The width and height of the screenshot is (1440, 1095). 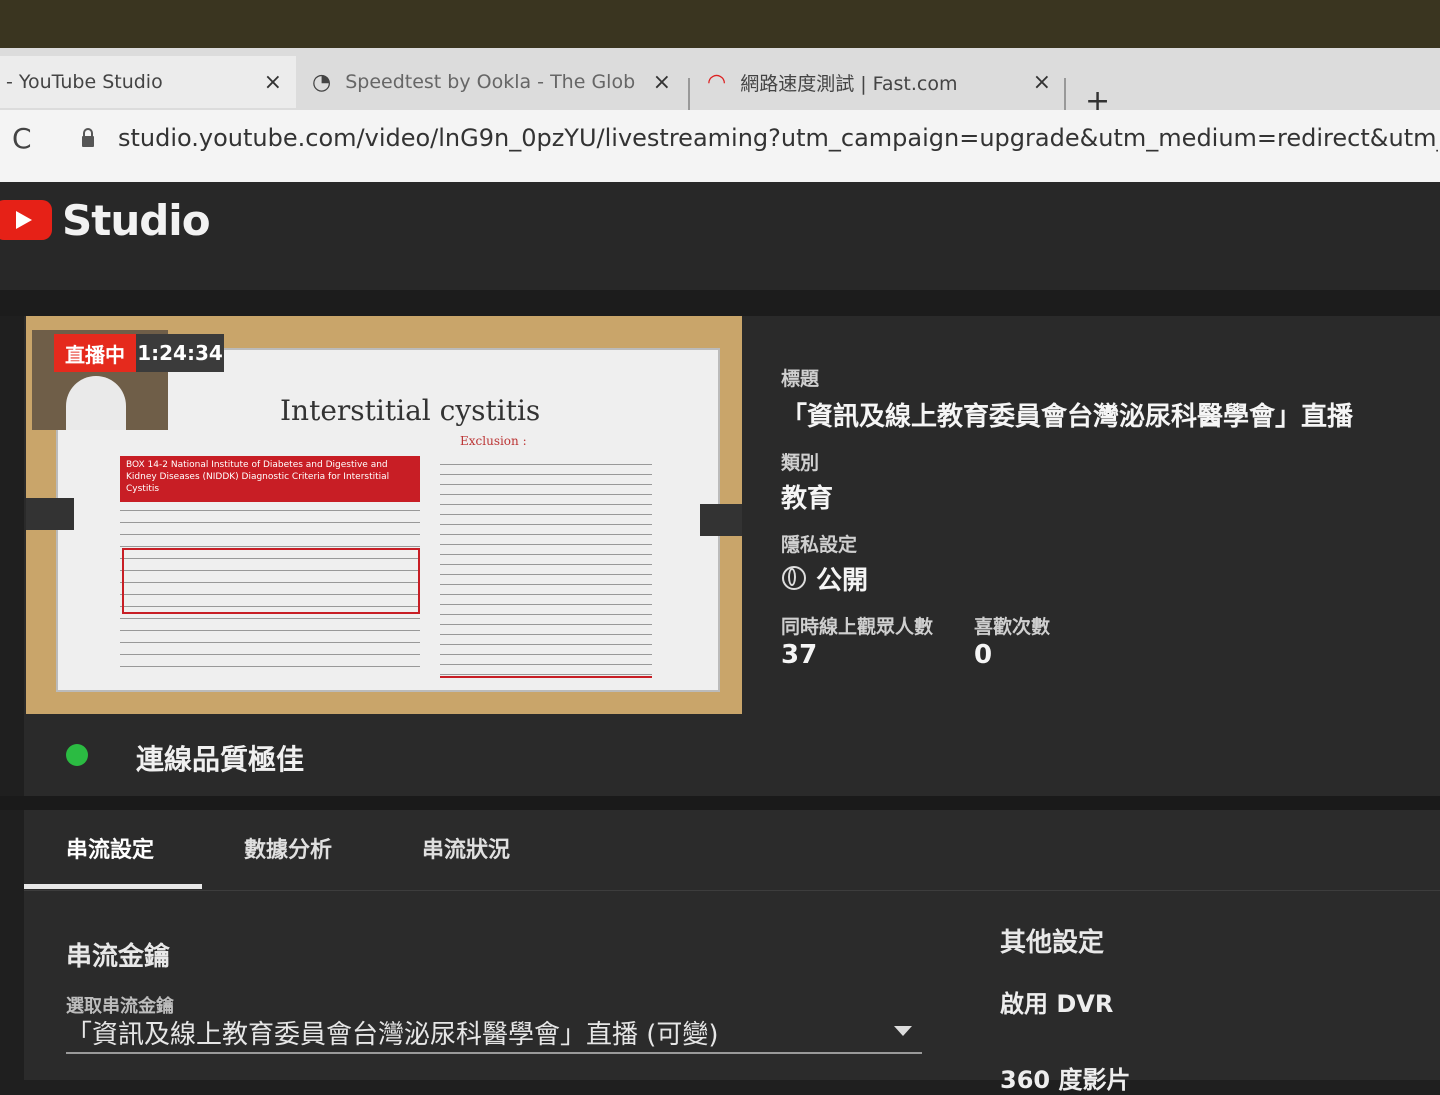 What do you see at coordinates (842, 581) in the screenshot?
I see `privacy-value: 公開` at bounding box center [842, 581].